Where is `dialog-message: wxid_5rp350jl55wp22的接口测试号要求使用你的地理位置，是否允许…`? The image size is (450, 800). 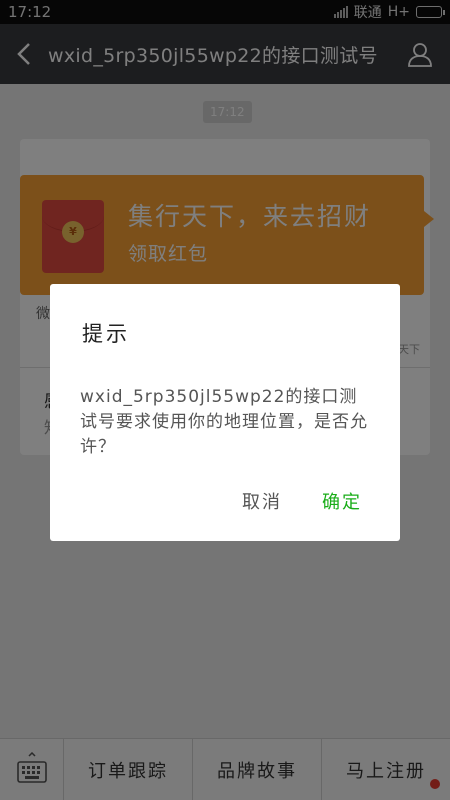
dialog-message: wxid_5rp350jl55wp22的接口测试号要求使用你的地理位置，是否允许… is located at coordinates (224, 422).